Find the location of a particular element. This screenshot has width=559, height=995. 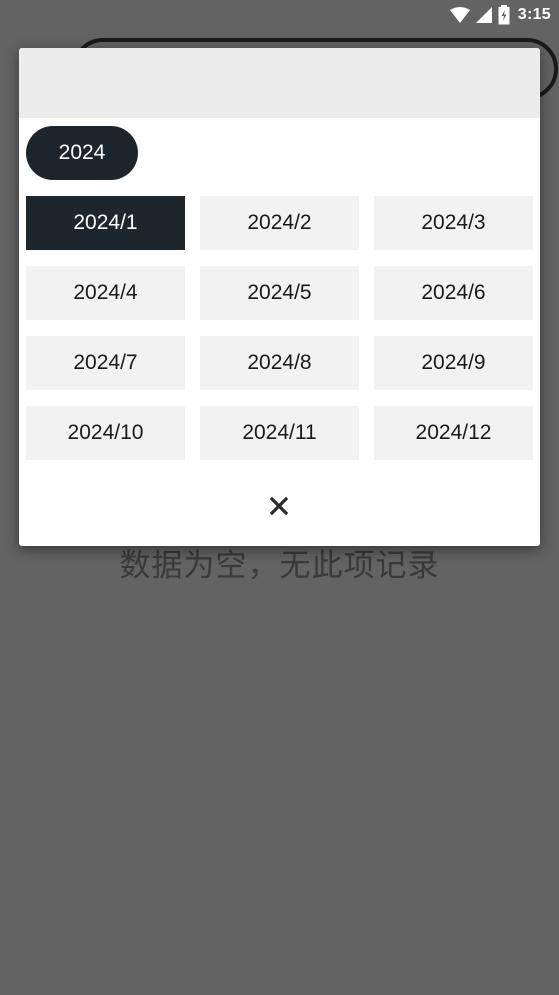

month-cell-selected: 2024/1 is located at coordinates (105, 223).